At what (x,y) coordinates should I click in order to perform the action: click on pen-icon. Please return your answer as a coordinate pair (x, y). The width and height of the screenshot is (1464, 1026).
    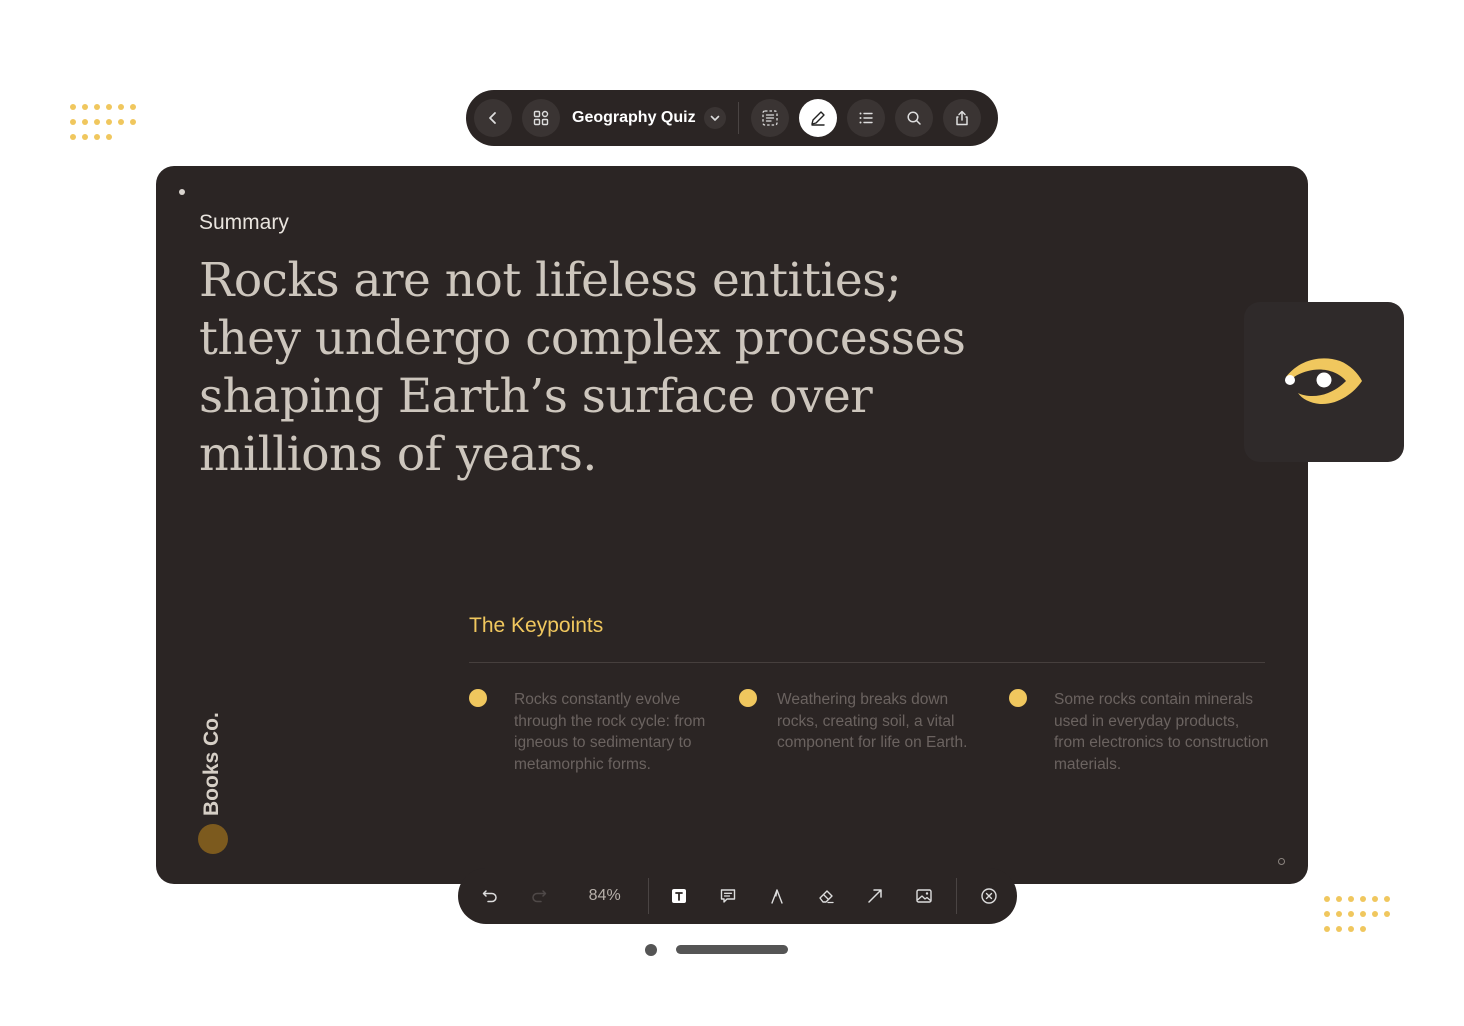
    Looking at the image, I should click on (817, 118).